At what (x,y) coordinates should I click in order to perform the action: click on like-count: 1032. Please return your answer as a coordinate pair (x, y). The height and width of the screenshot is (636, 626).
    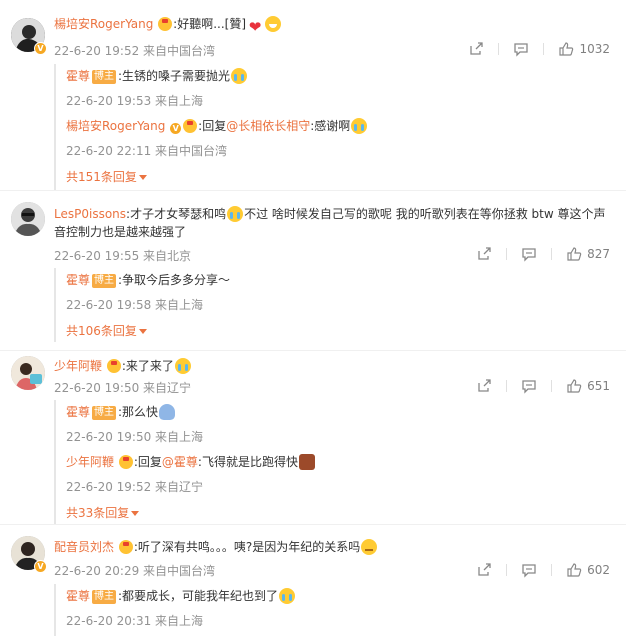
    Looking at the image, I should click on (594, 49).